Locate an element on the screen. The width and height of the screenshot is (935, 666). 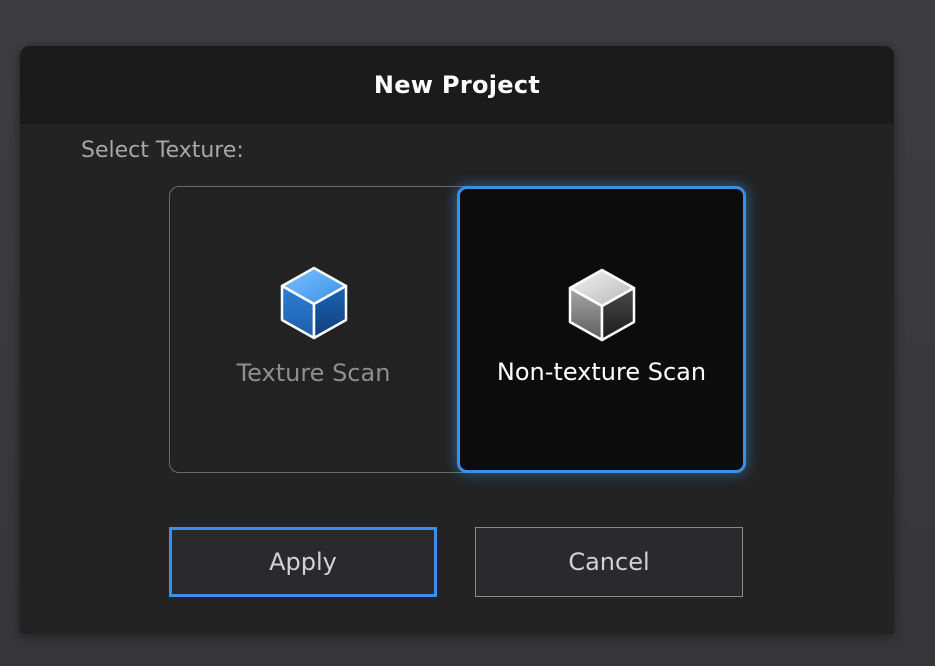
texture-scan-label: Texture Scan is located at coordinates (313, 373).